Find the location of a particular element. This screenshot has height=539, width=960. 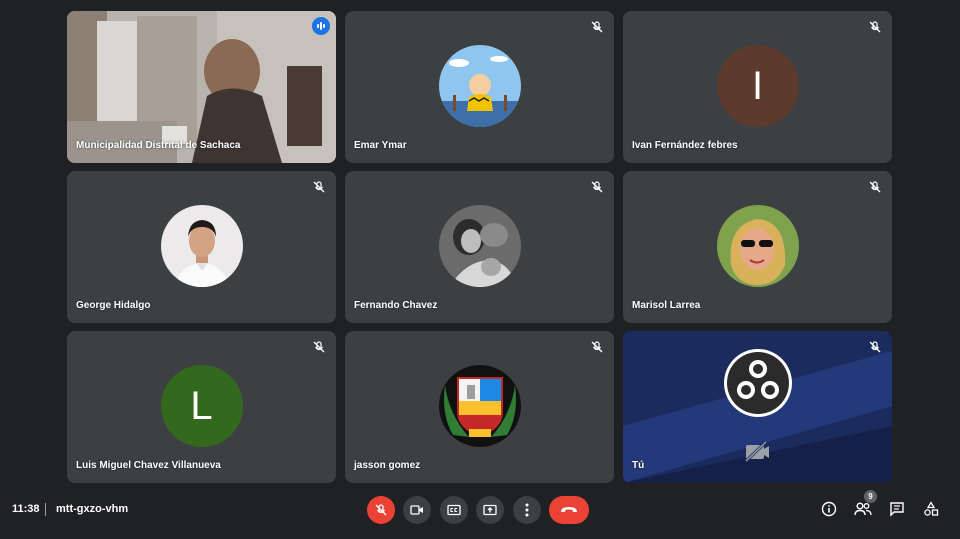

avatar-initial: L is located at coordinates (201, 405).